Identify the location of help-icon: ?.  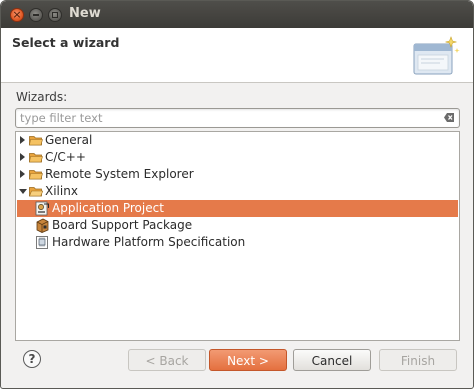
(32, 359).